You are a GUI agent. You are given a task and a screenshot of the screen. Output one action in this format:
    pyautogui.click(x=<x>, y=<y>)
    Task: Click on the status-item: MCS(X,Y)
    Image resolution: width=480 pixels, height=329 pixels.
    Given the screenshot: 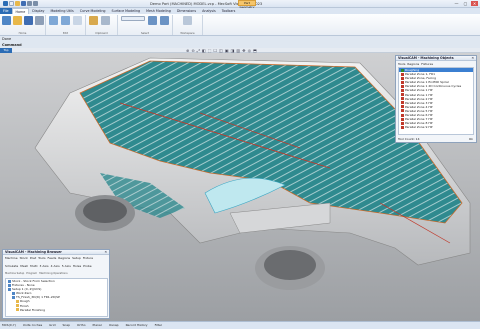 What is the action you would take?
    pyautogui.click(x=9, y=325)
    